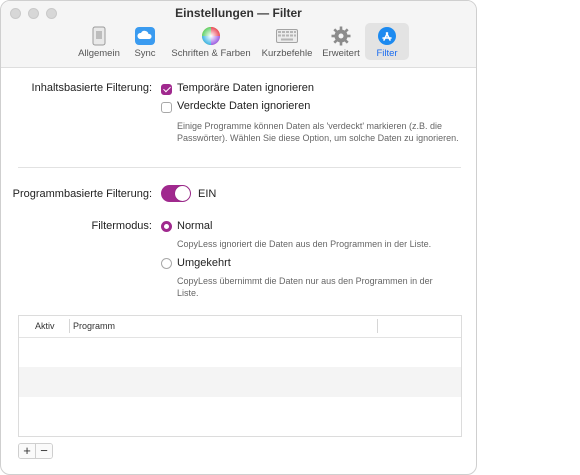 Image resolution: width=580 pixels, height=475 pixels. What do you see at coordinates (245, 88) in the screenshot?
I see `ignore-temporary-label: Temporäre Daten ignorieren` at bounding box center [245, 88].